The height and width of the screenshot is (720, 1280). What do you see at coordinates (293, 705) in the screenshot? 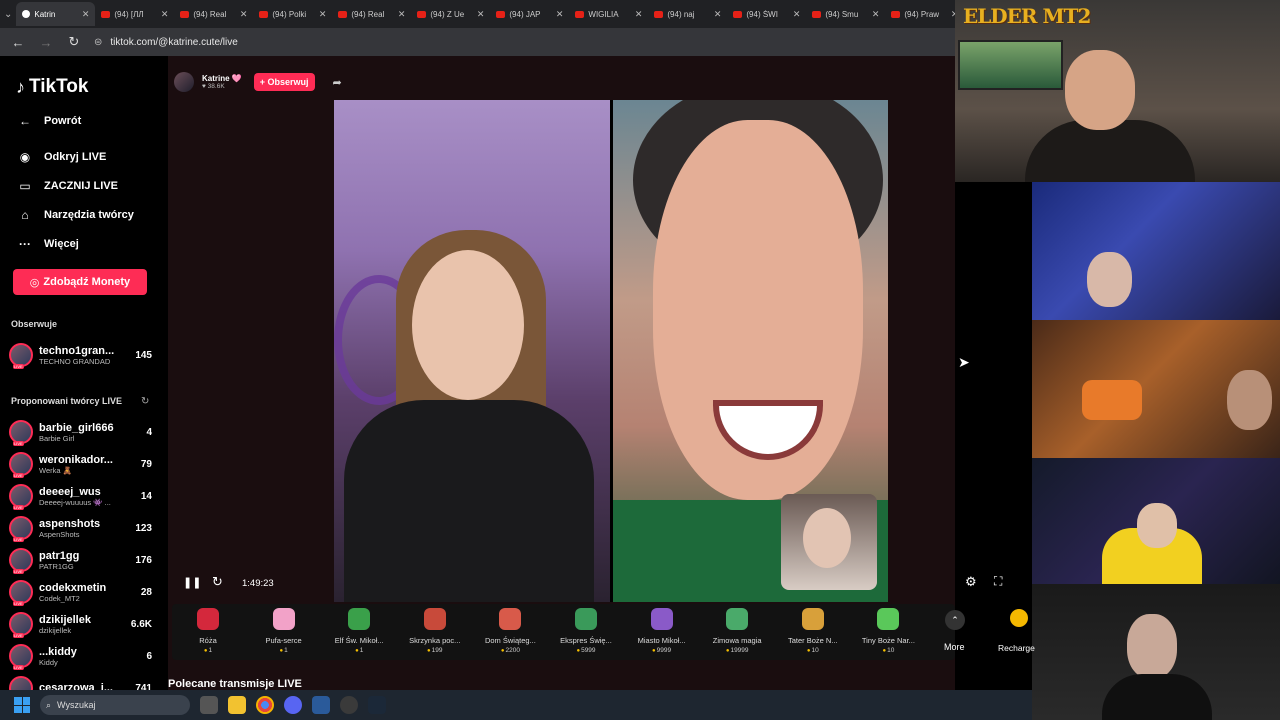
I see `discord-icon` at bounding box center [293, 705].